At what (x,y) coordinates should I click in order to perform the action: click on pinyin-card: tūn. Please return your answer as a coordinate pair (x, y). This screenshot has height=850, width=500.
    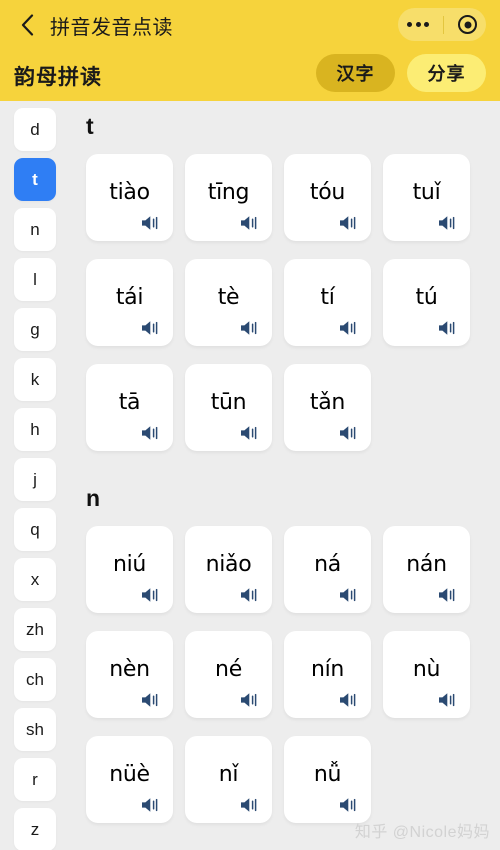
    Looking at the image, I should click on (228, 407).